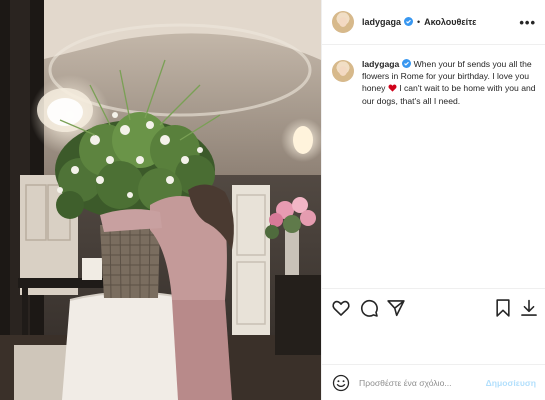 The width and height of the screenshot is (545, 400). Describe the element at coordinates (433, 308) in the screenshot. I see `post-actions-bar` at that location.